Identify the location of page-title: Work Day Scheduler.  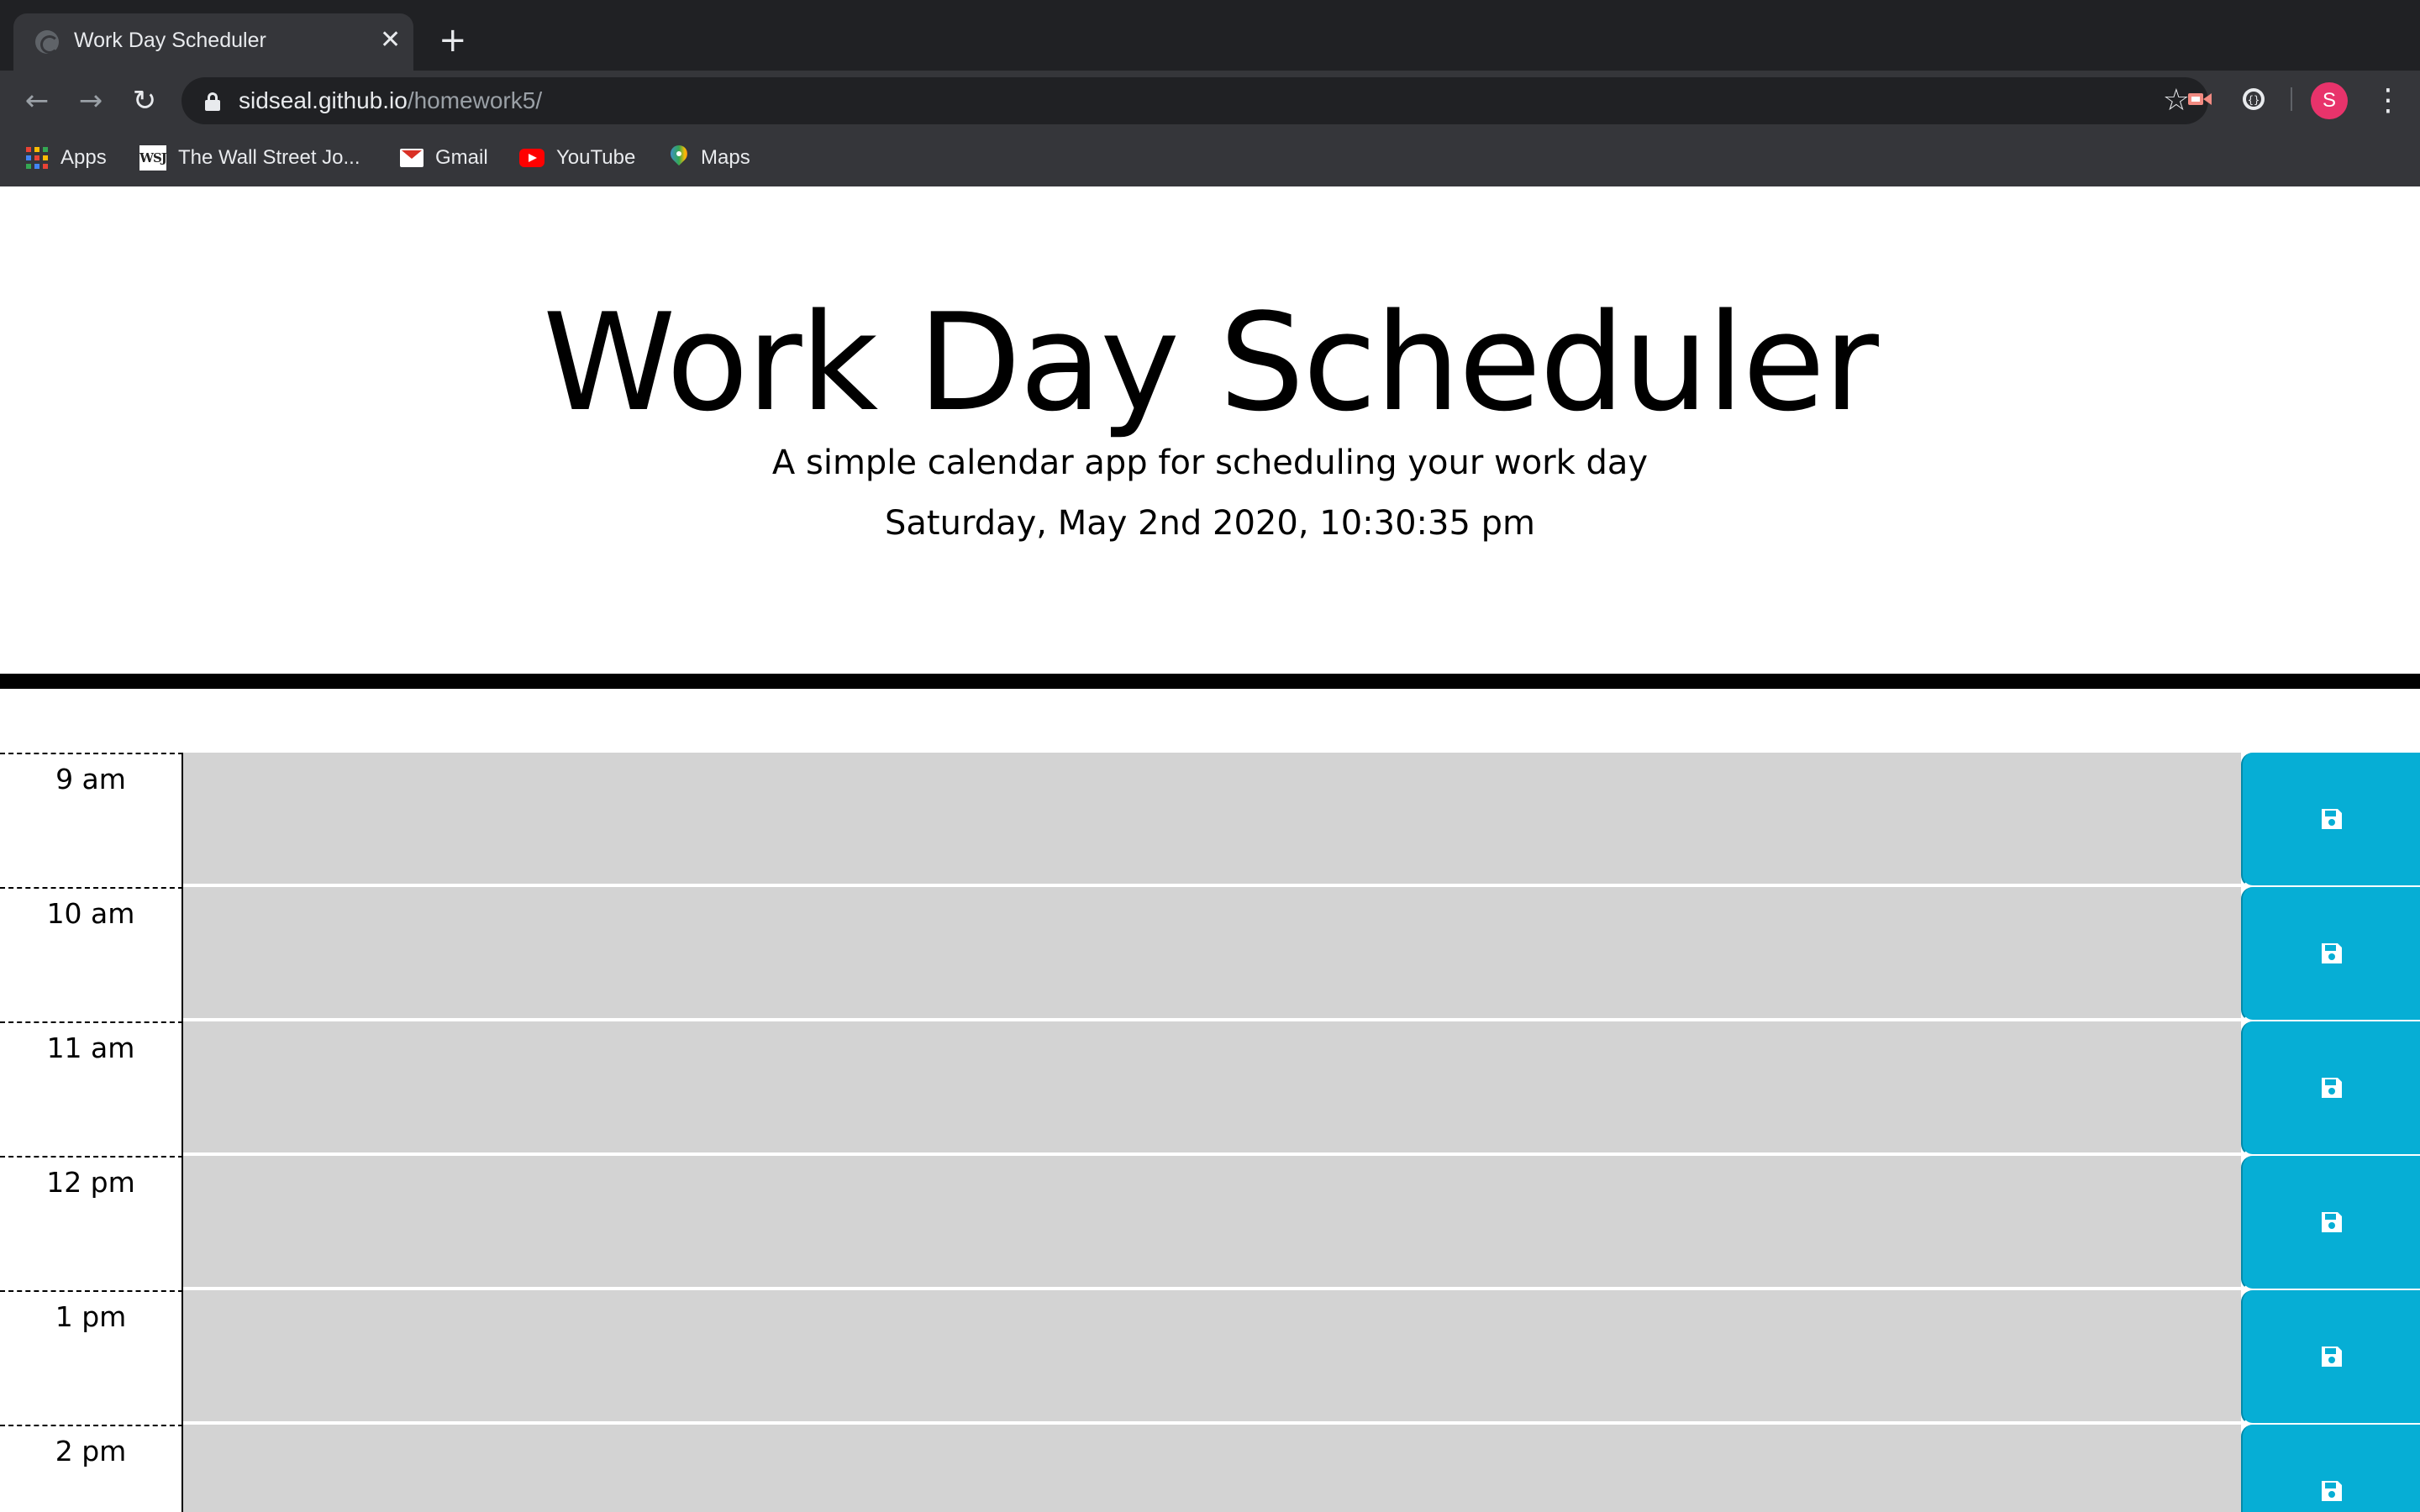
(1211, 362).